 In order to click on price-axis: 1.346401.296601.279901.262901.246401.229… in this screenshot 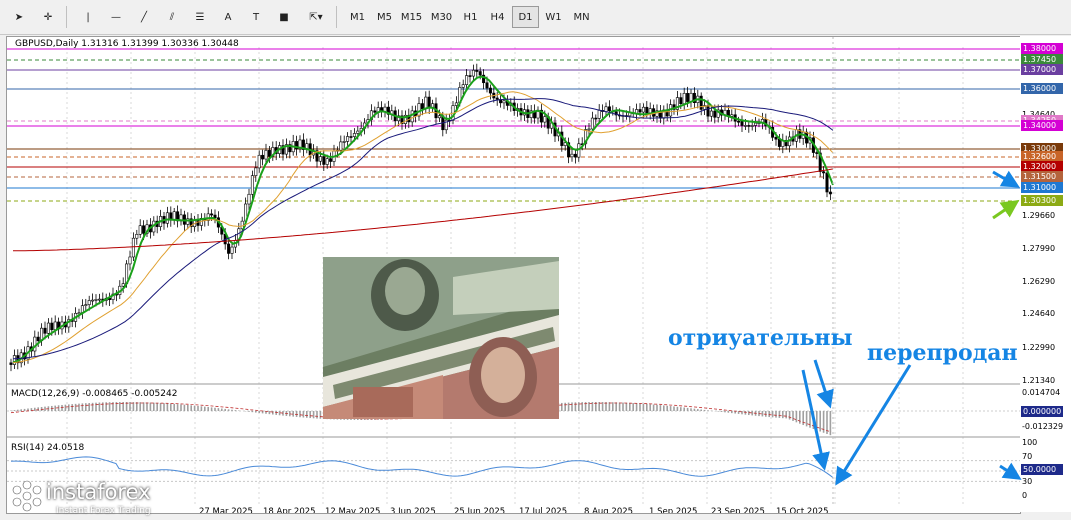, I will do `click(1045, 274)`.